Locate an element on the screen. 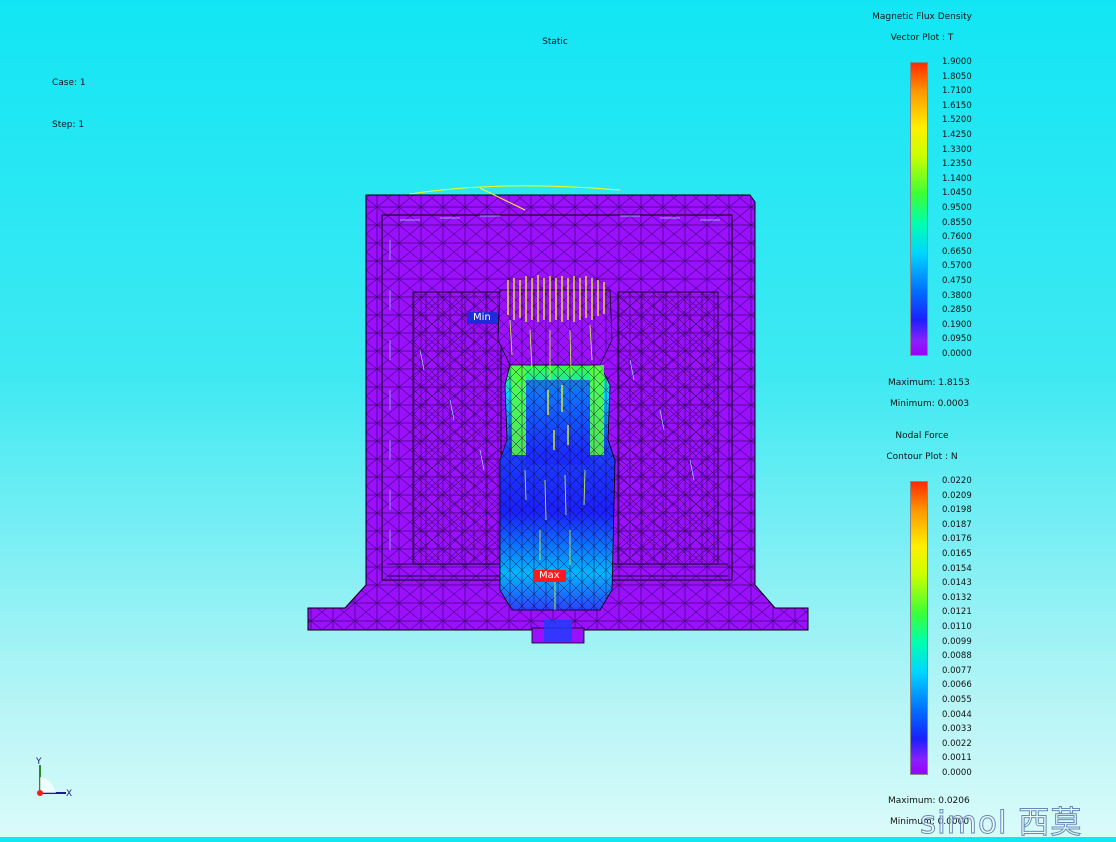 The image size is (1116, 842). flux-tick-15: 0.4750 is located at coordinates (957, 280).